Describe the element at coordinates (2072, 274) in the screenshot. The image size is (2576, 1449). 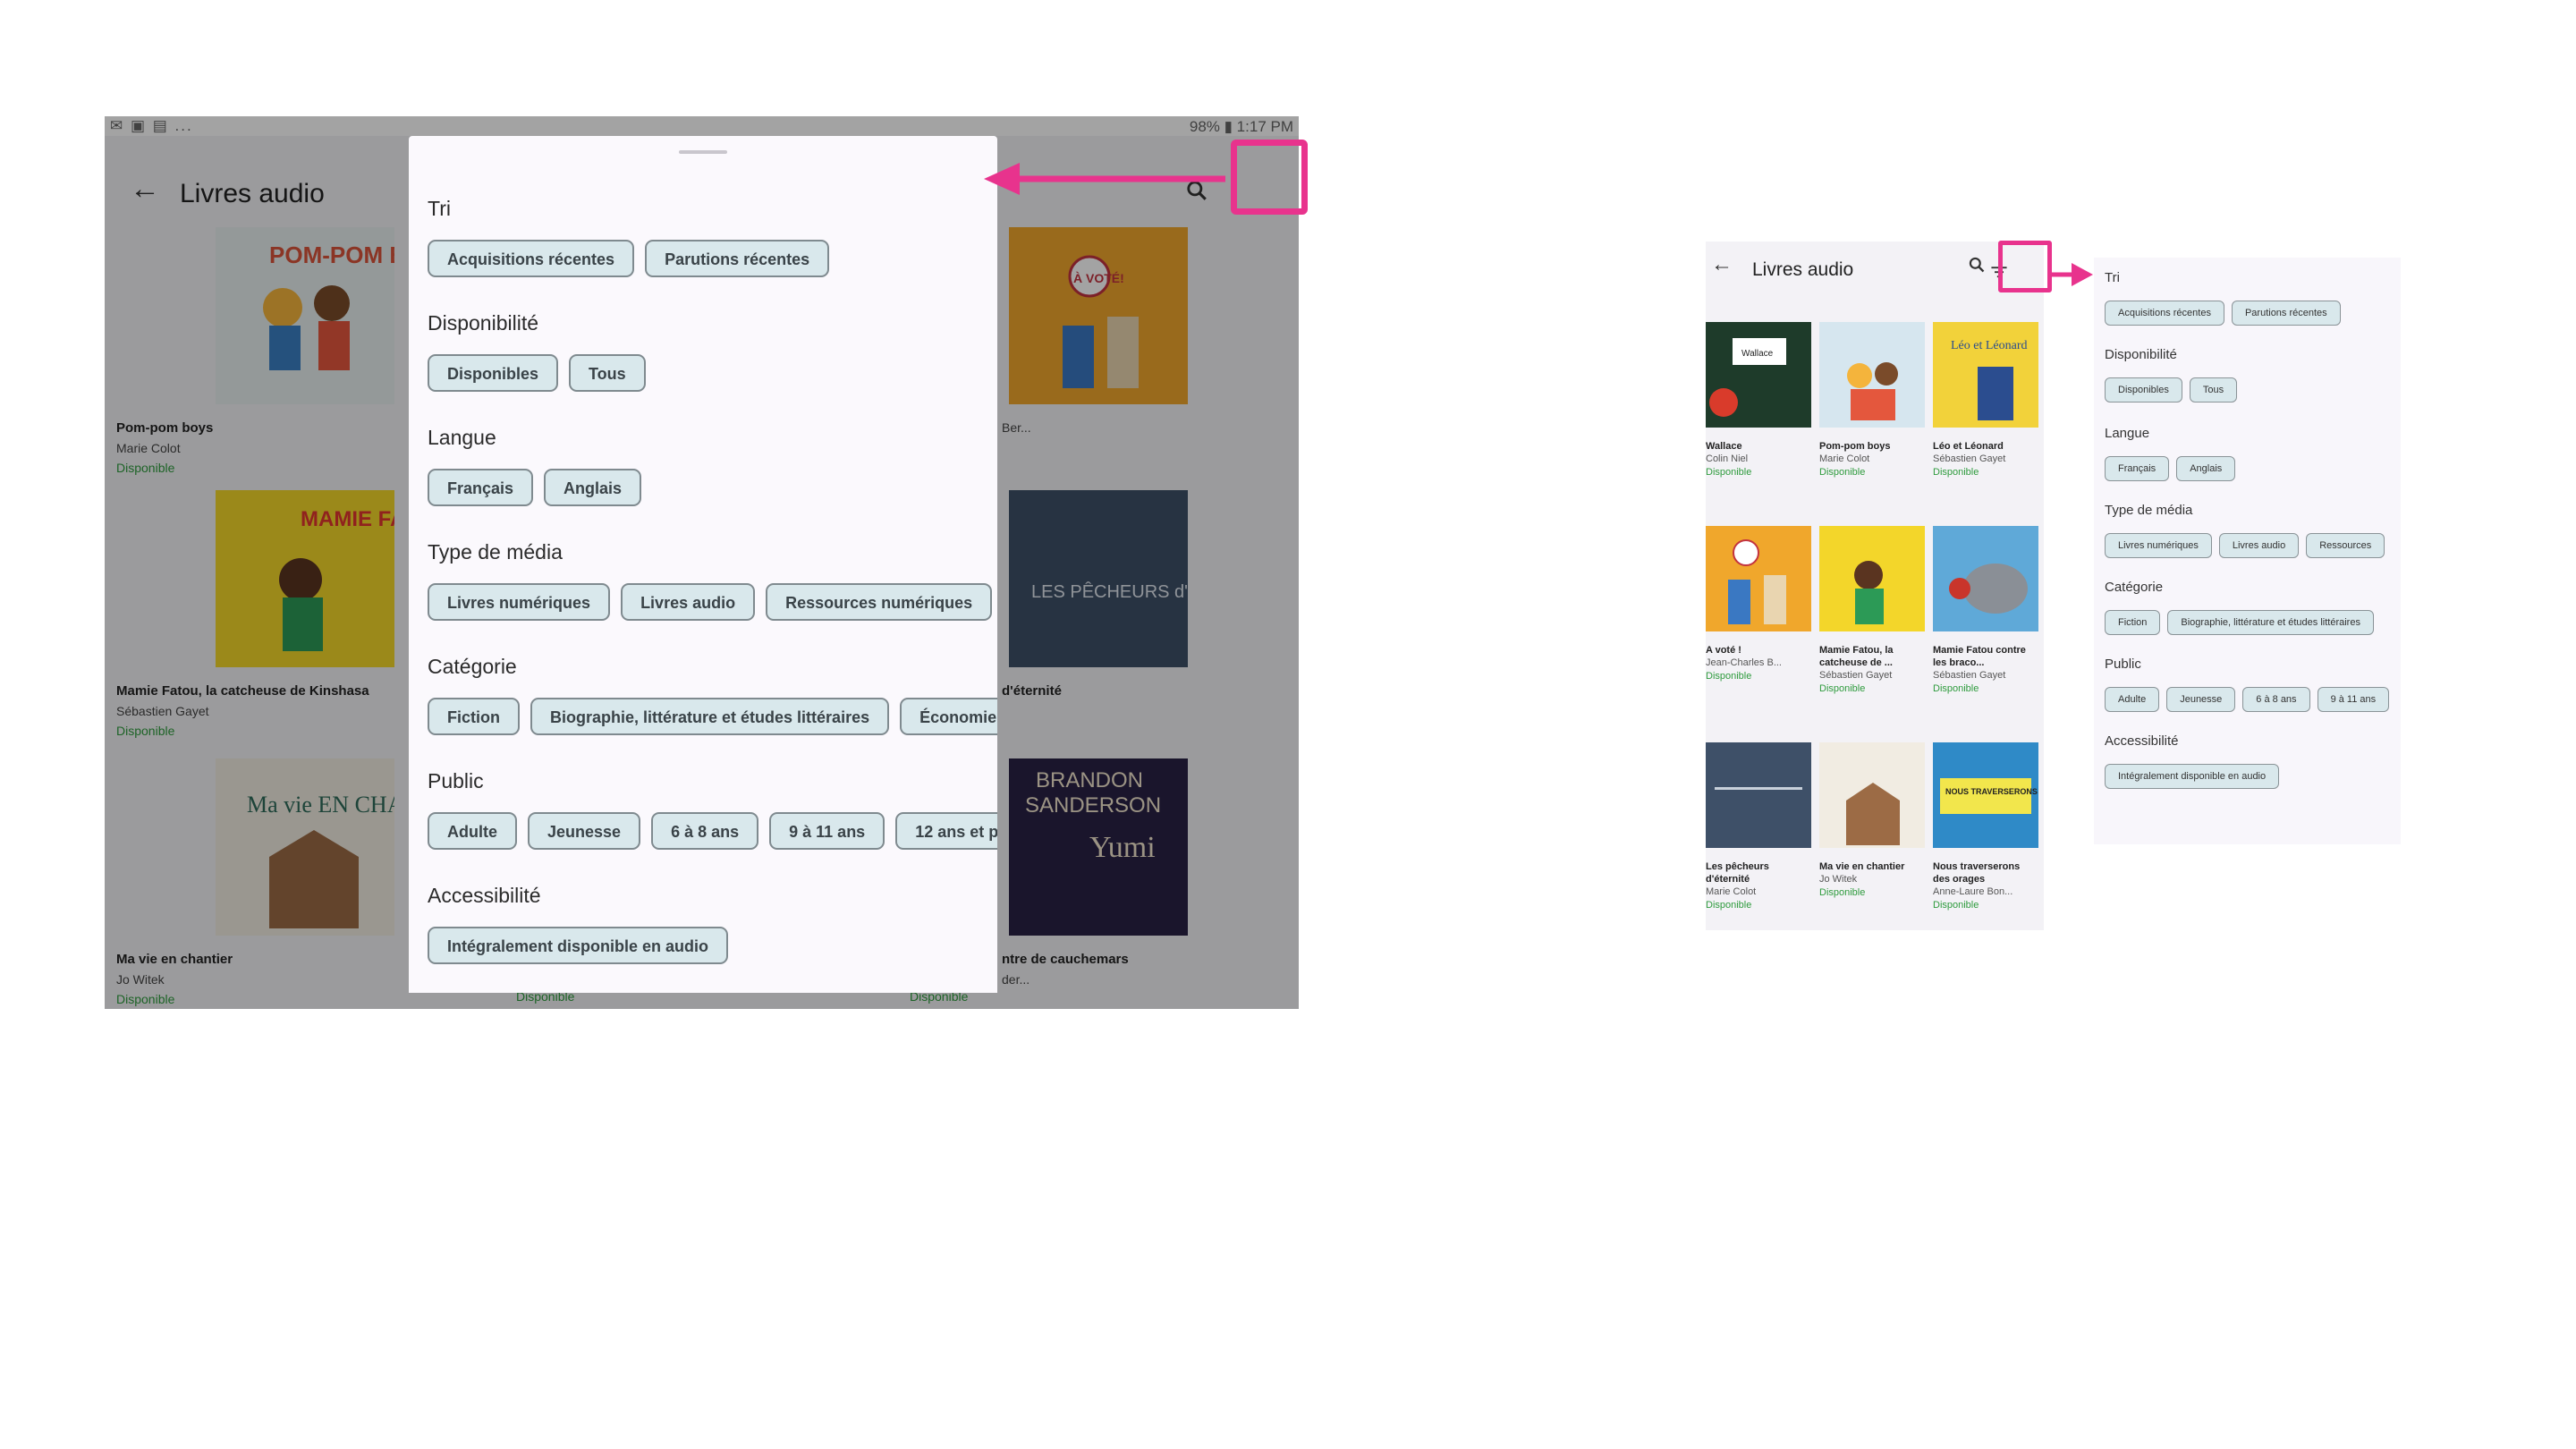
I see `annotation-arrow-icon` at that location.